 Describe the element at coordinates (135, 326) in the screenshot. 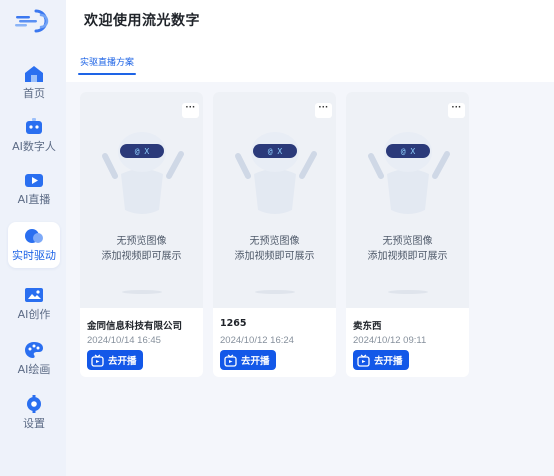

I see `card-title: 金同信息科技有限公司` at that location.